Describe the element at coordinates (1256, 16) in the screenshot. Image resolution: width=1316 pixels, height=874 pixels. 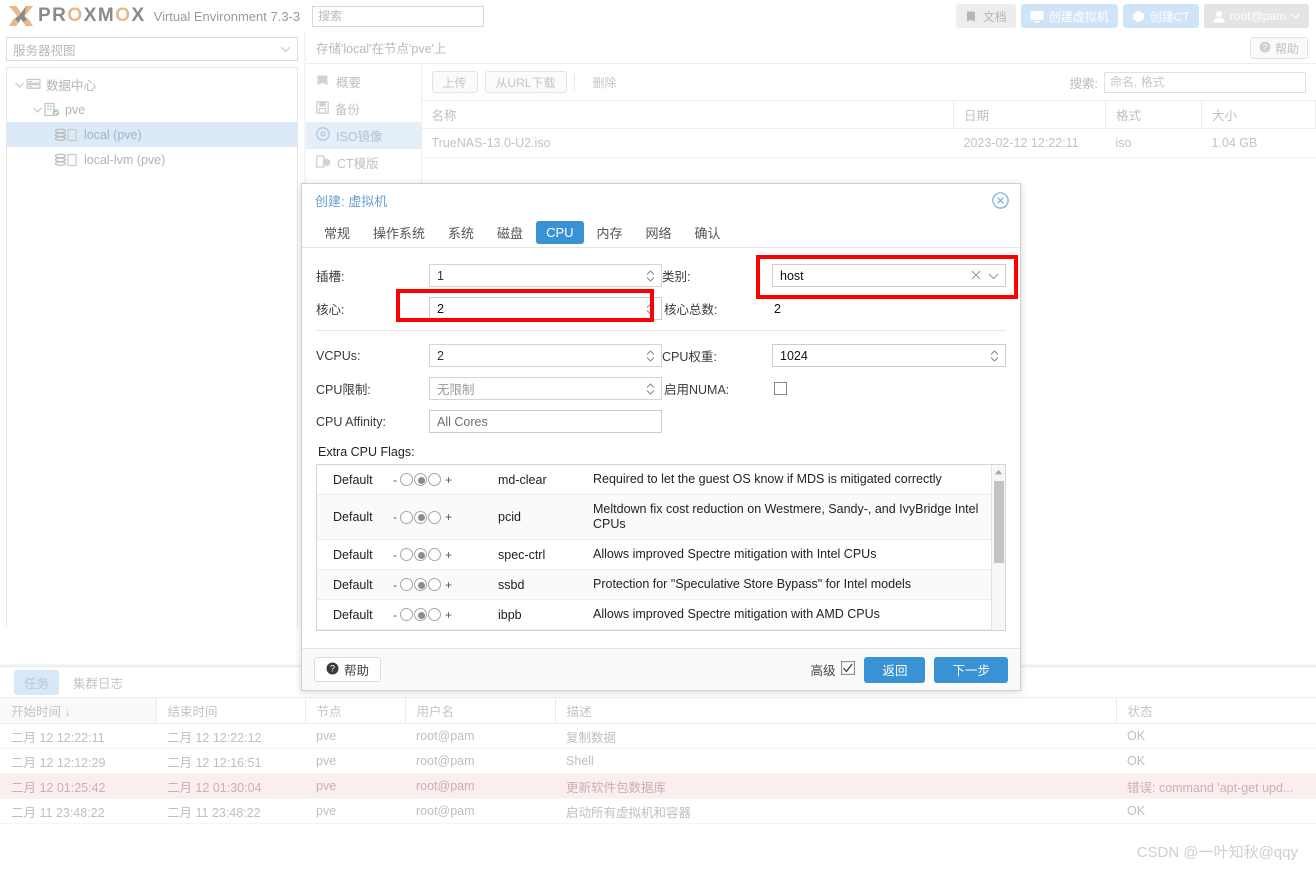
I see `user-menu-button: root@pam` at that location.